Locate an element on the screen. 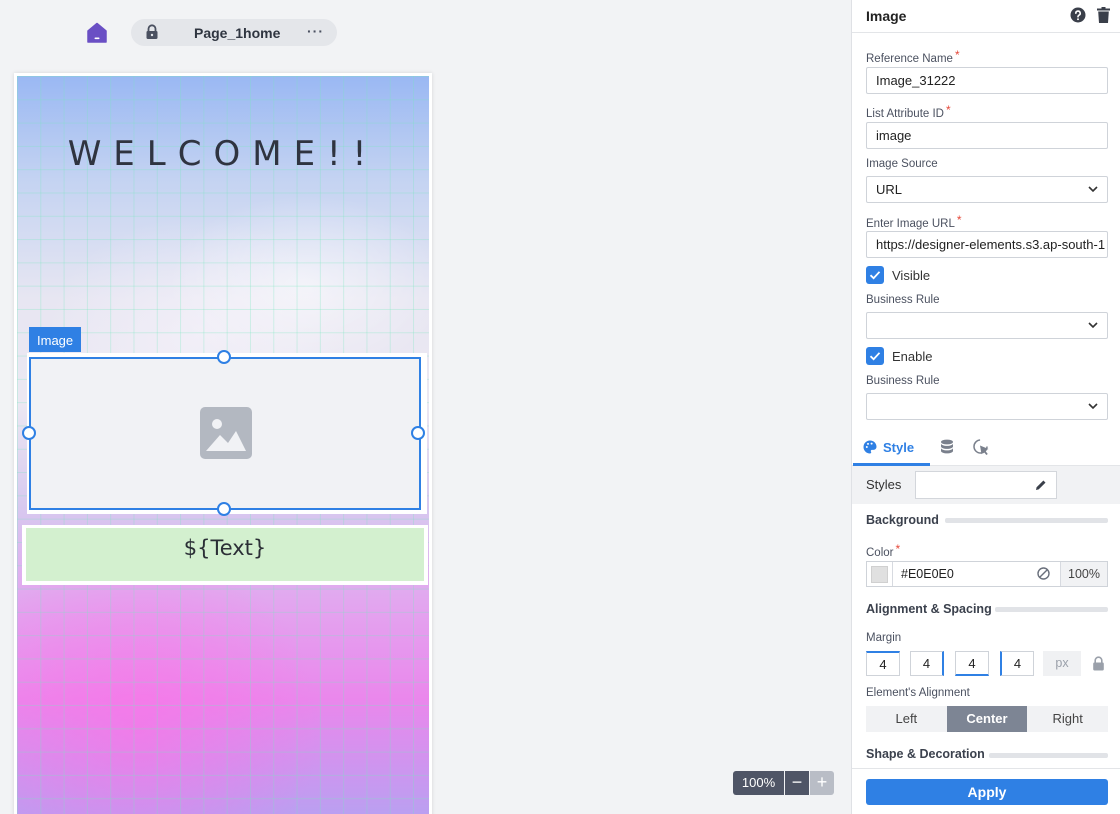 The height and width of the screenshot is (814, 1120). divider is located at coordinates (892, 574).